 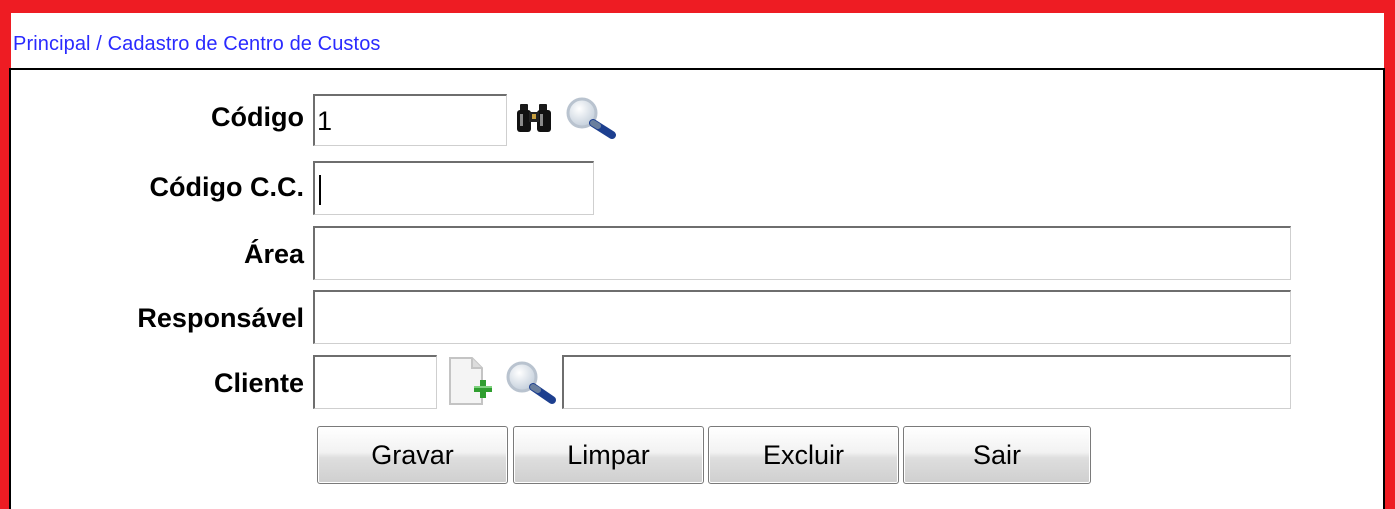 What do you see at coordinates (803, 455) in the screenshot?
I see `excluir-button: Excluir` at bounding box center [803, 455].